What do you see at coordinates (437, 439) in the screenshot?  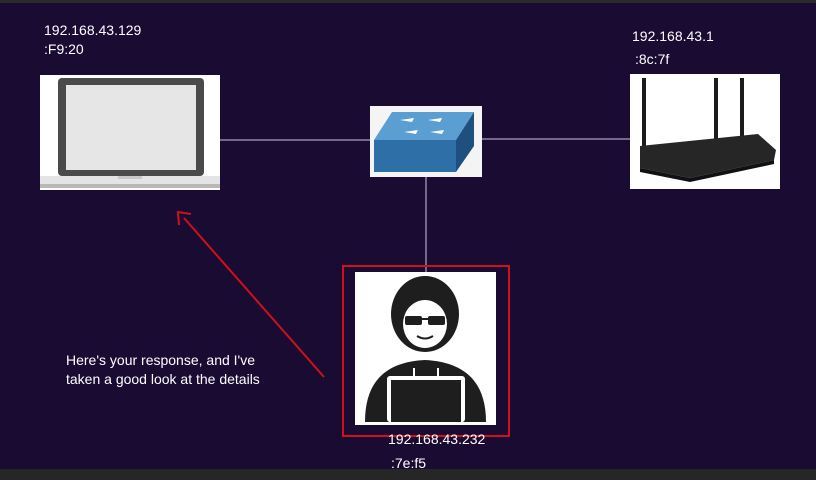 I see `attacker-ip-label: 192.168.43.232` at bounding box center [437, 439].